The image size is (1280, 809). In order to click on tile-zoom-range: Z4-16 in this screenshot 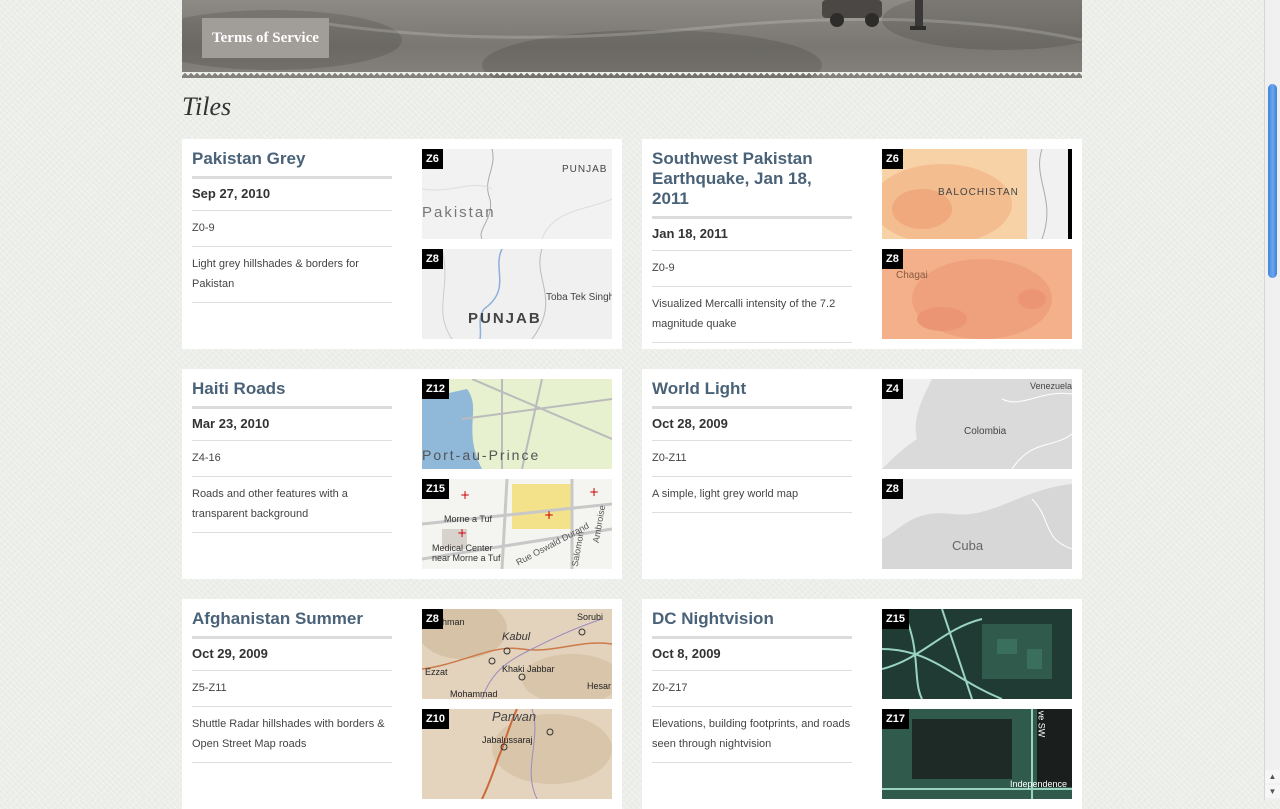, I will do `click(292, 459)`.